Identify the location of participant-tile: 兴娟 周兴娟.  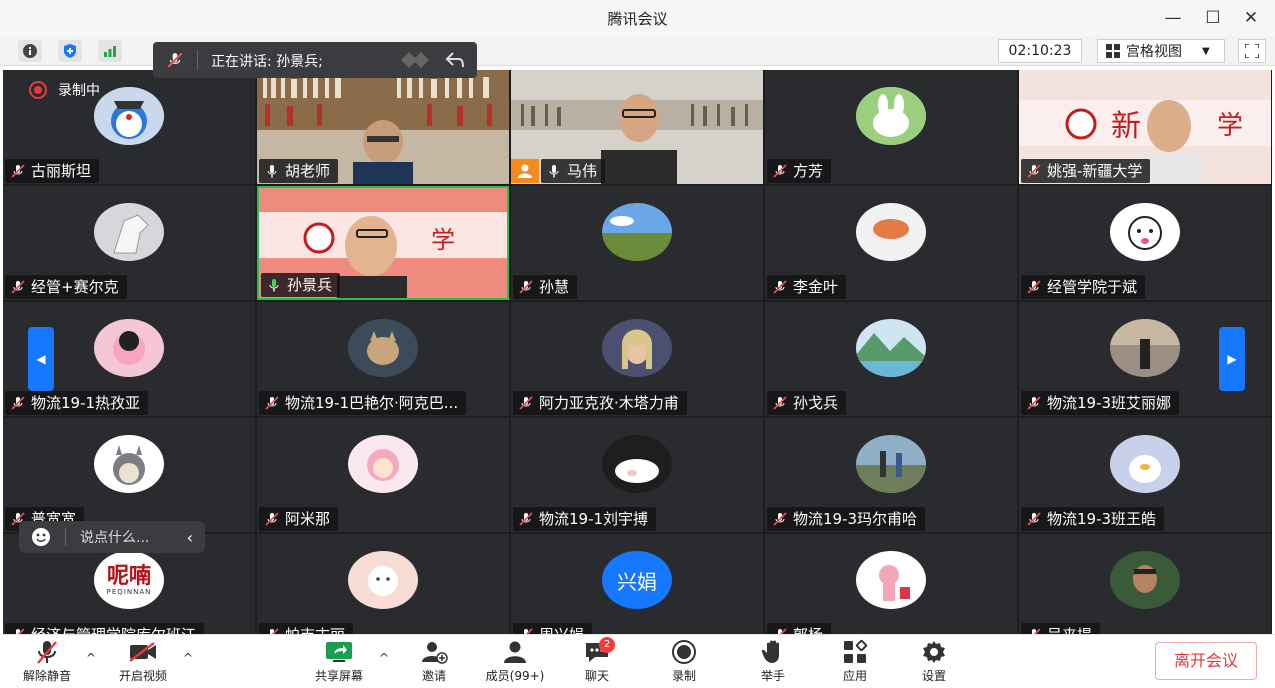
(637, 584).